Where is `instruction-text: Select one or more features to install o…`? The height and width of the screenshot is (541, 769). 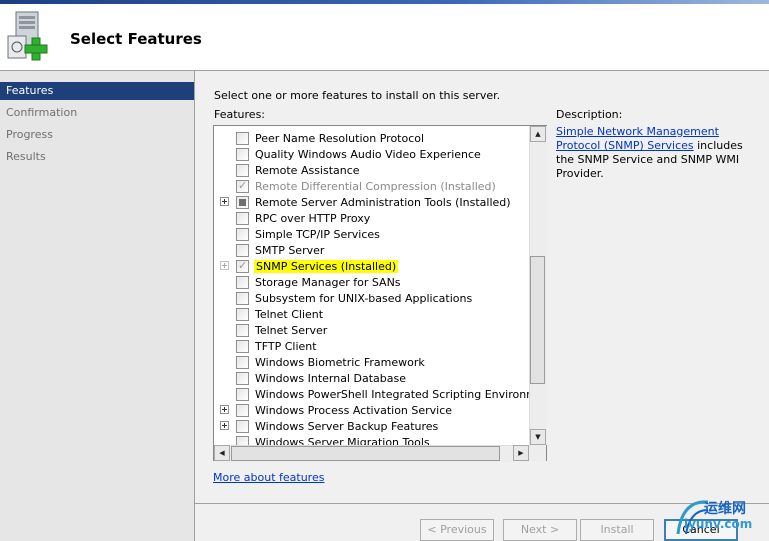
instruction-text: Select one or more features to install o… is located at coordinates (357, 95).